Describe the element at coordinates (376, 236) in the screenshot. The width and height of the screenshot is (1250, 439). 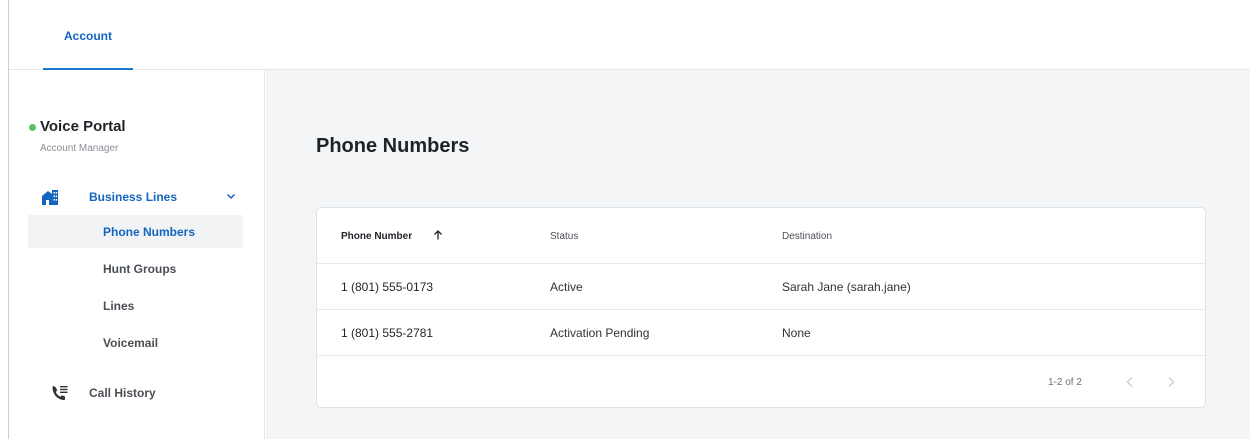
I see `column-header-phone-number: Phone Number` at that location.